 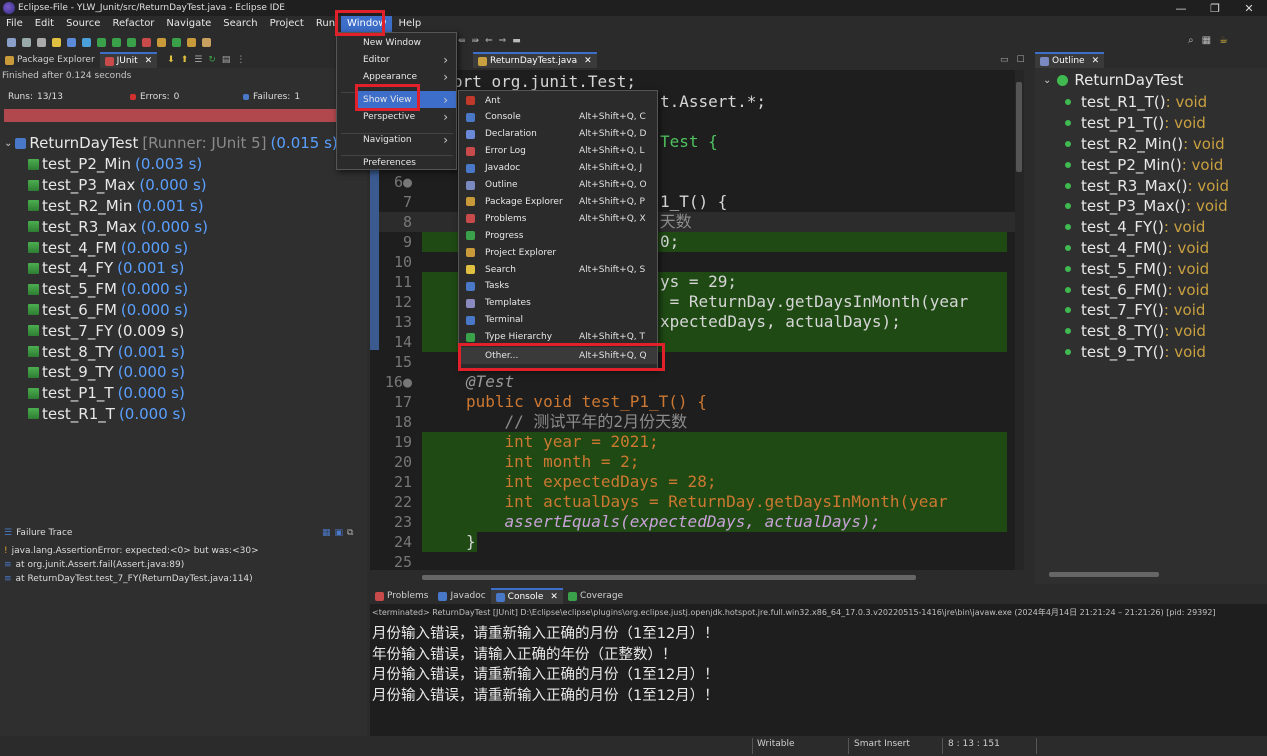 I want to click on menu-item-navigation: Navigation ›, so click(x=396, y=139).